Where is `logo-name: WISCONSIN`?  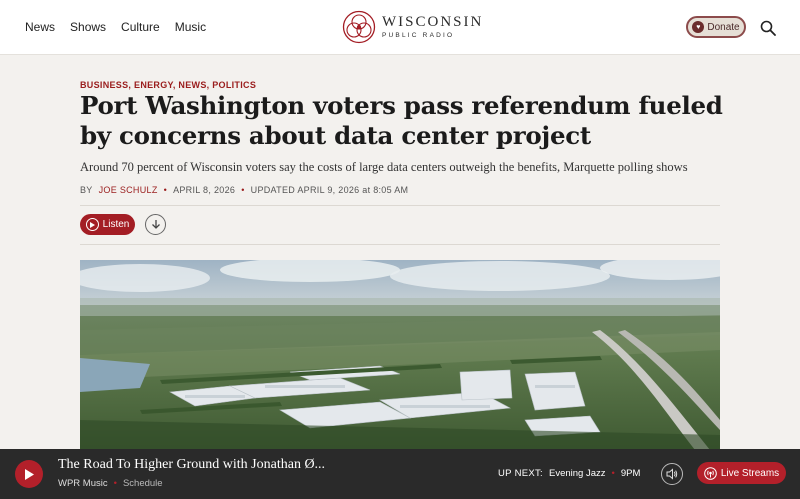
logo-name: WISCONSIN is located at coordinates (433, 21).